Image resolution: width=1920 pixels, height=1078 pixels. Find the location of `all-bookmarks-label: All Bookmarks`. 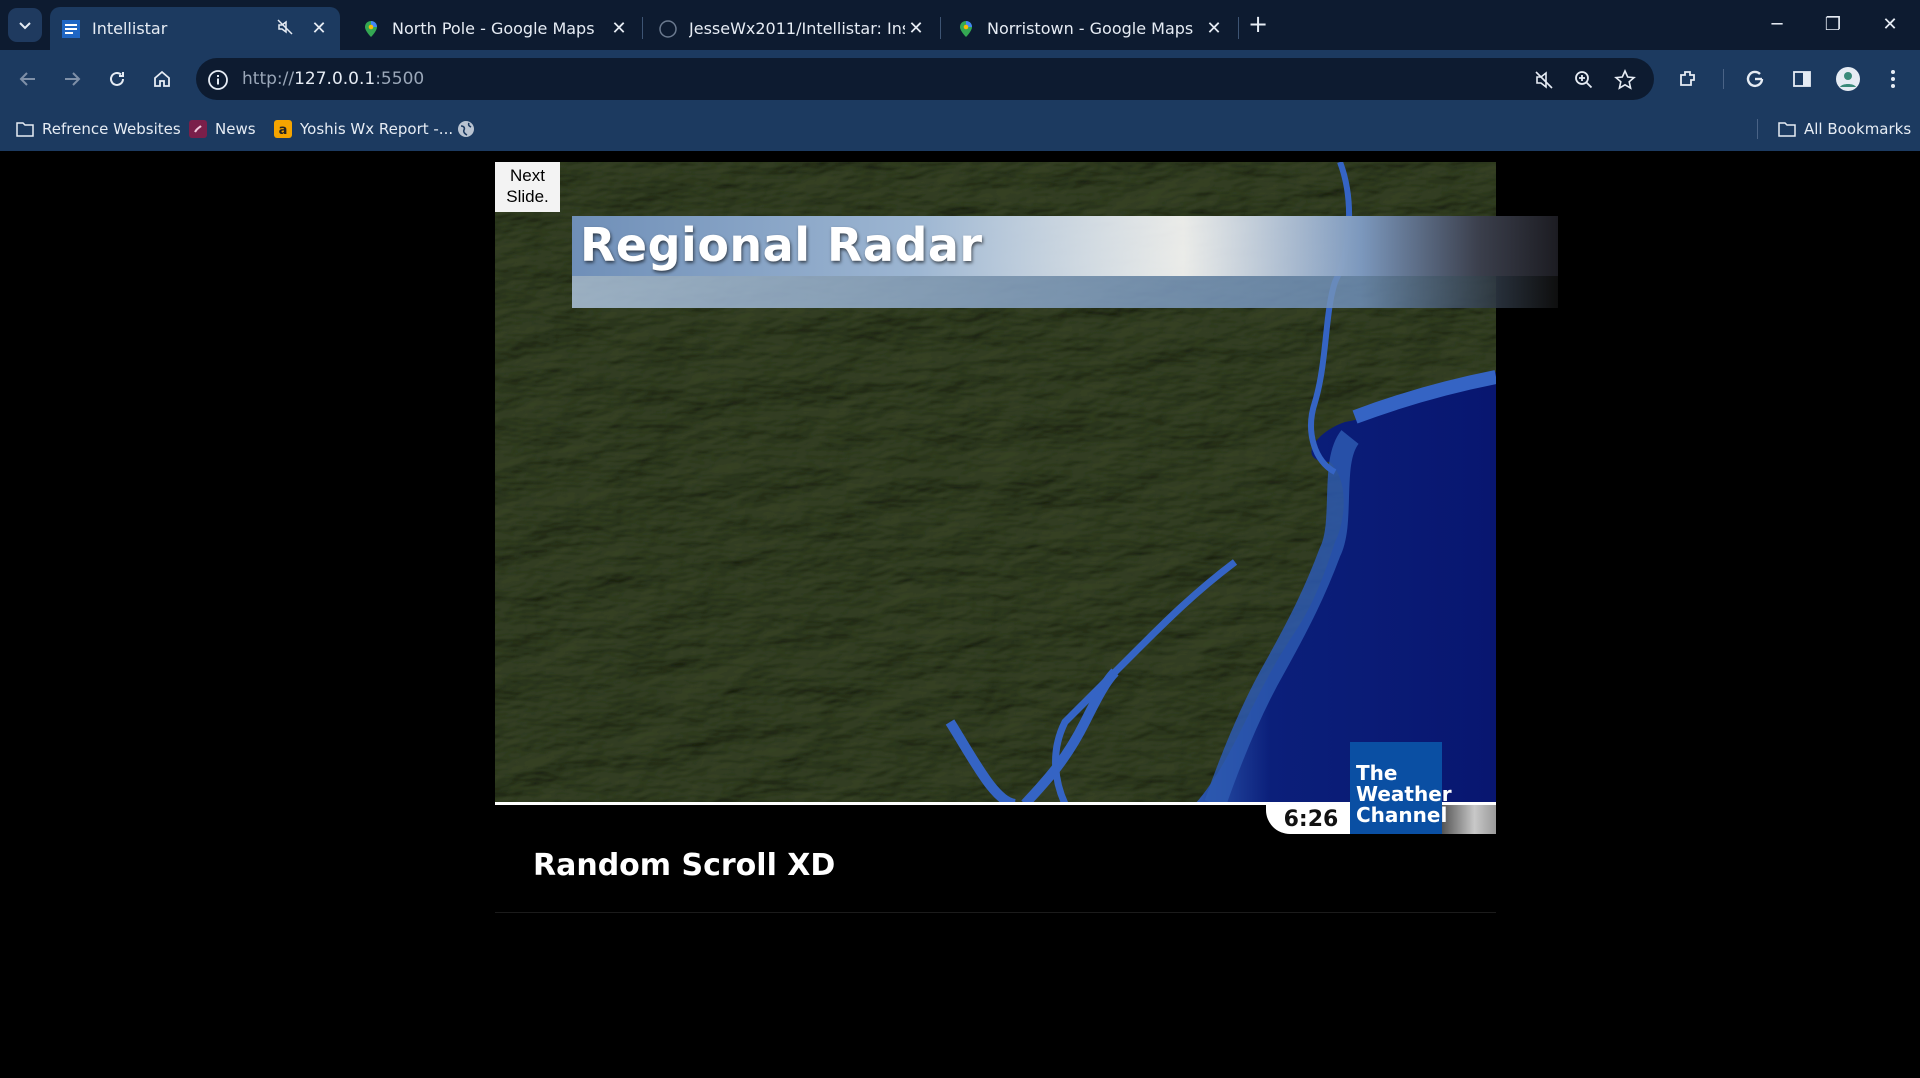

all-bookmarks-label: All Bookmarks is located at coordinates (1858, 129).